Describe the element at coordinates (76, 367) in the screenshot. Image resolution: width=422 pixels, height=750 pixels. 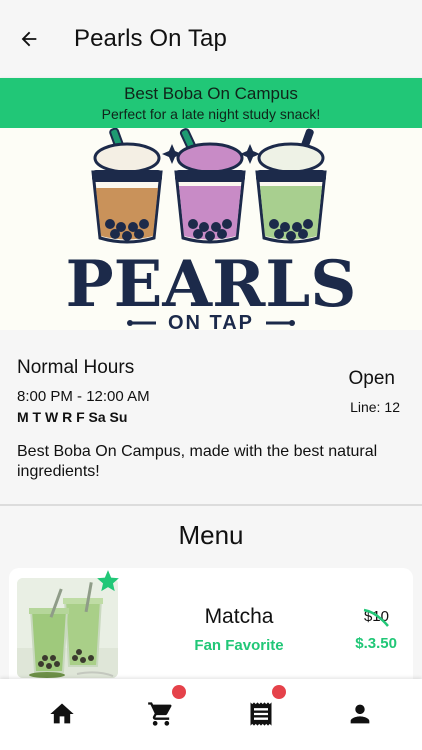
I see `hours-title: Normal Hours` at that location.